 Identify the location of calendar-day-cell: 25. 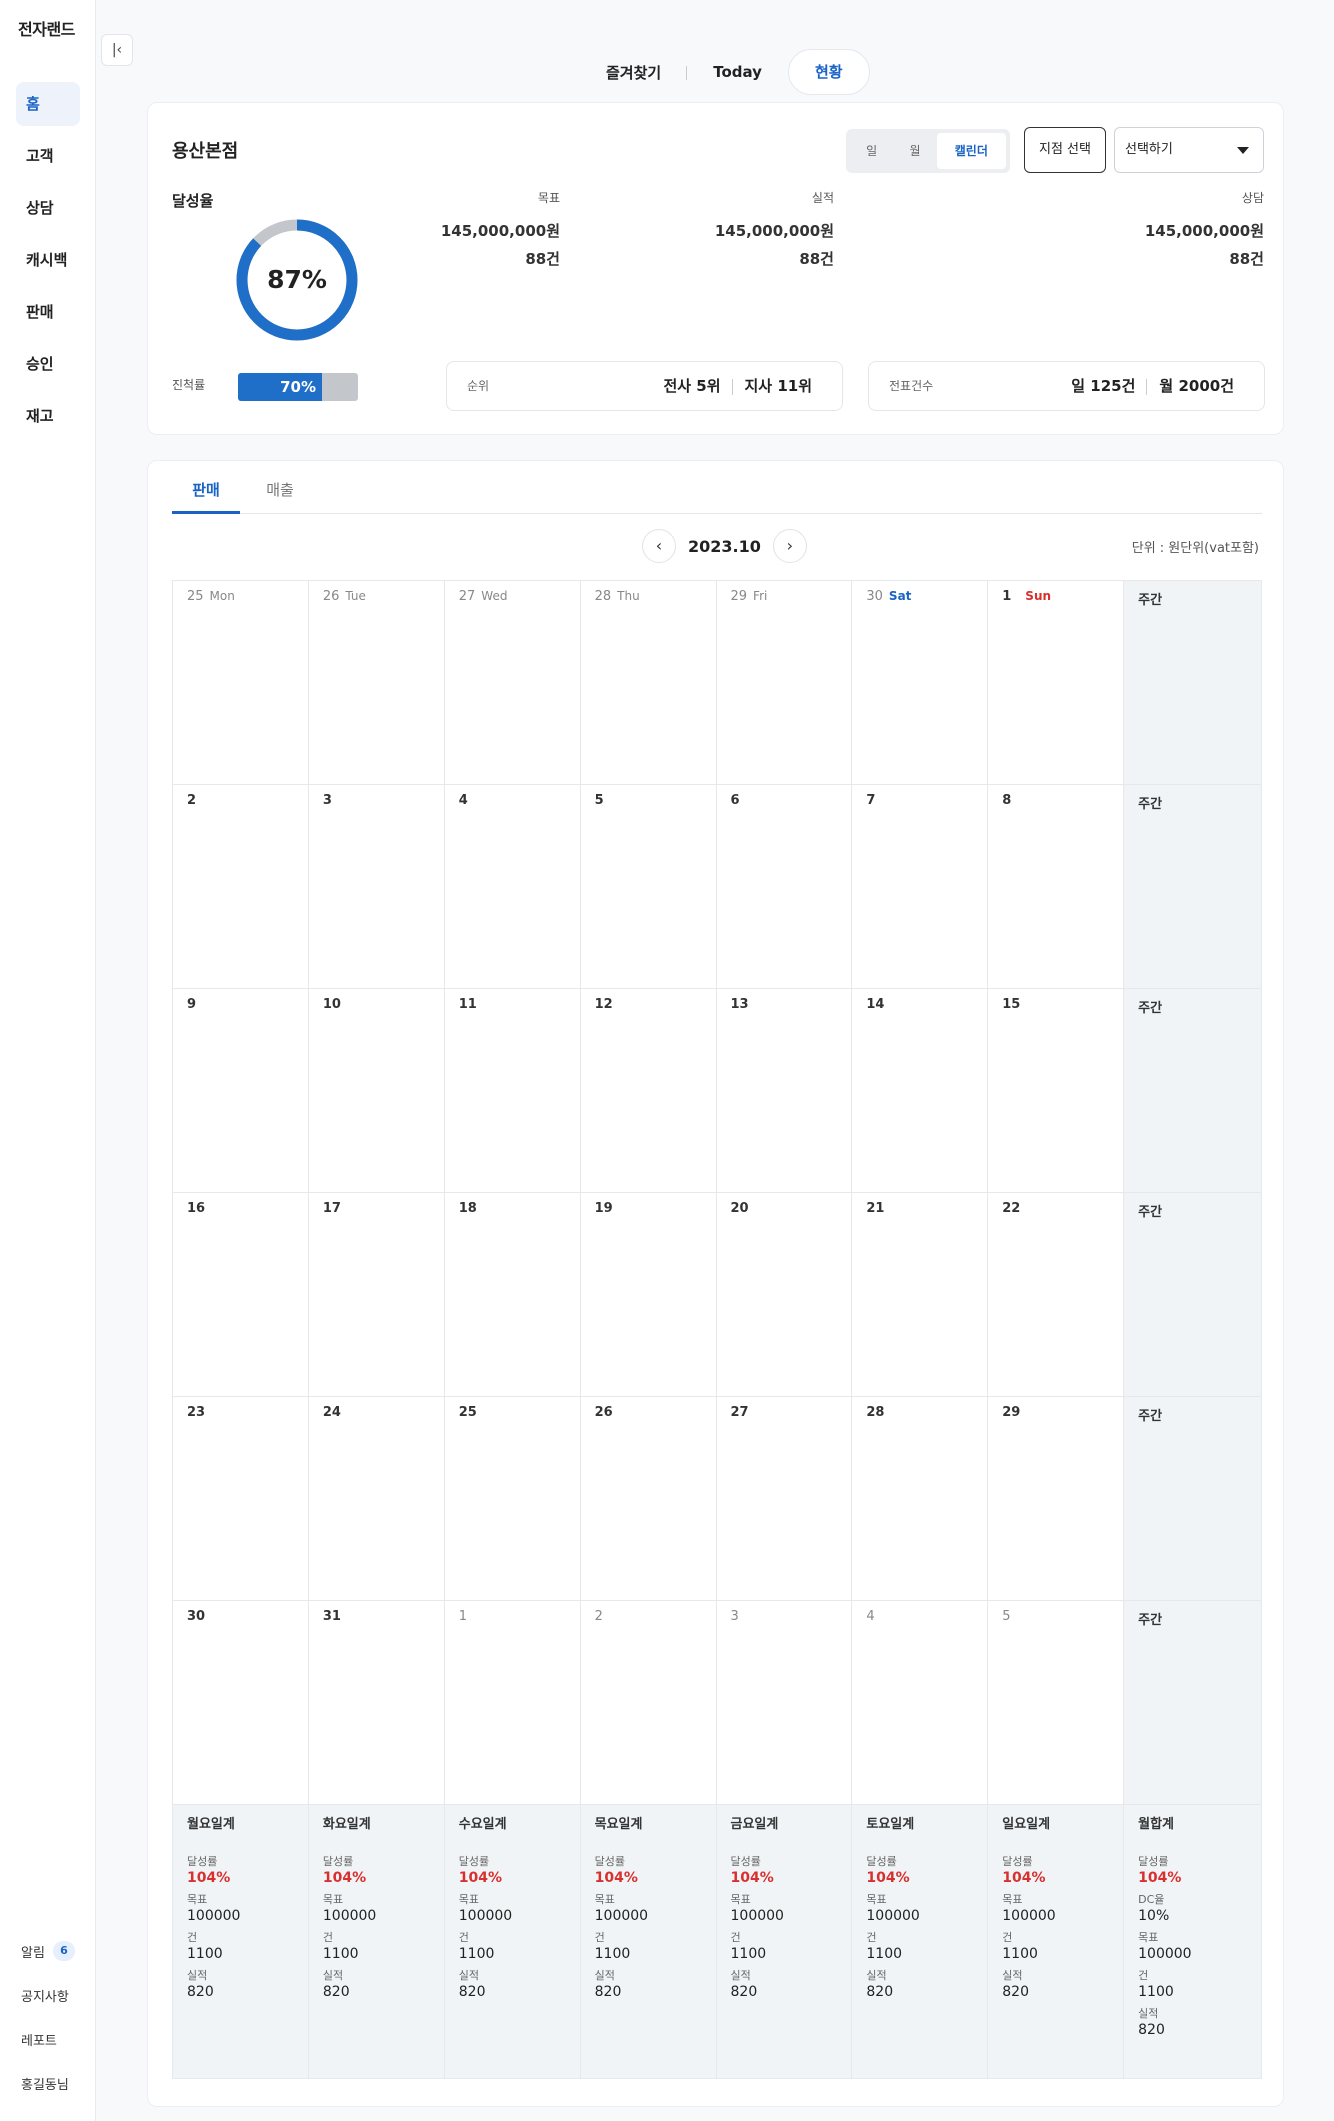
(512, 1499).